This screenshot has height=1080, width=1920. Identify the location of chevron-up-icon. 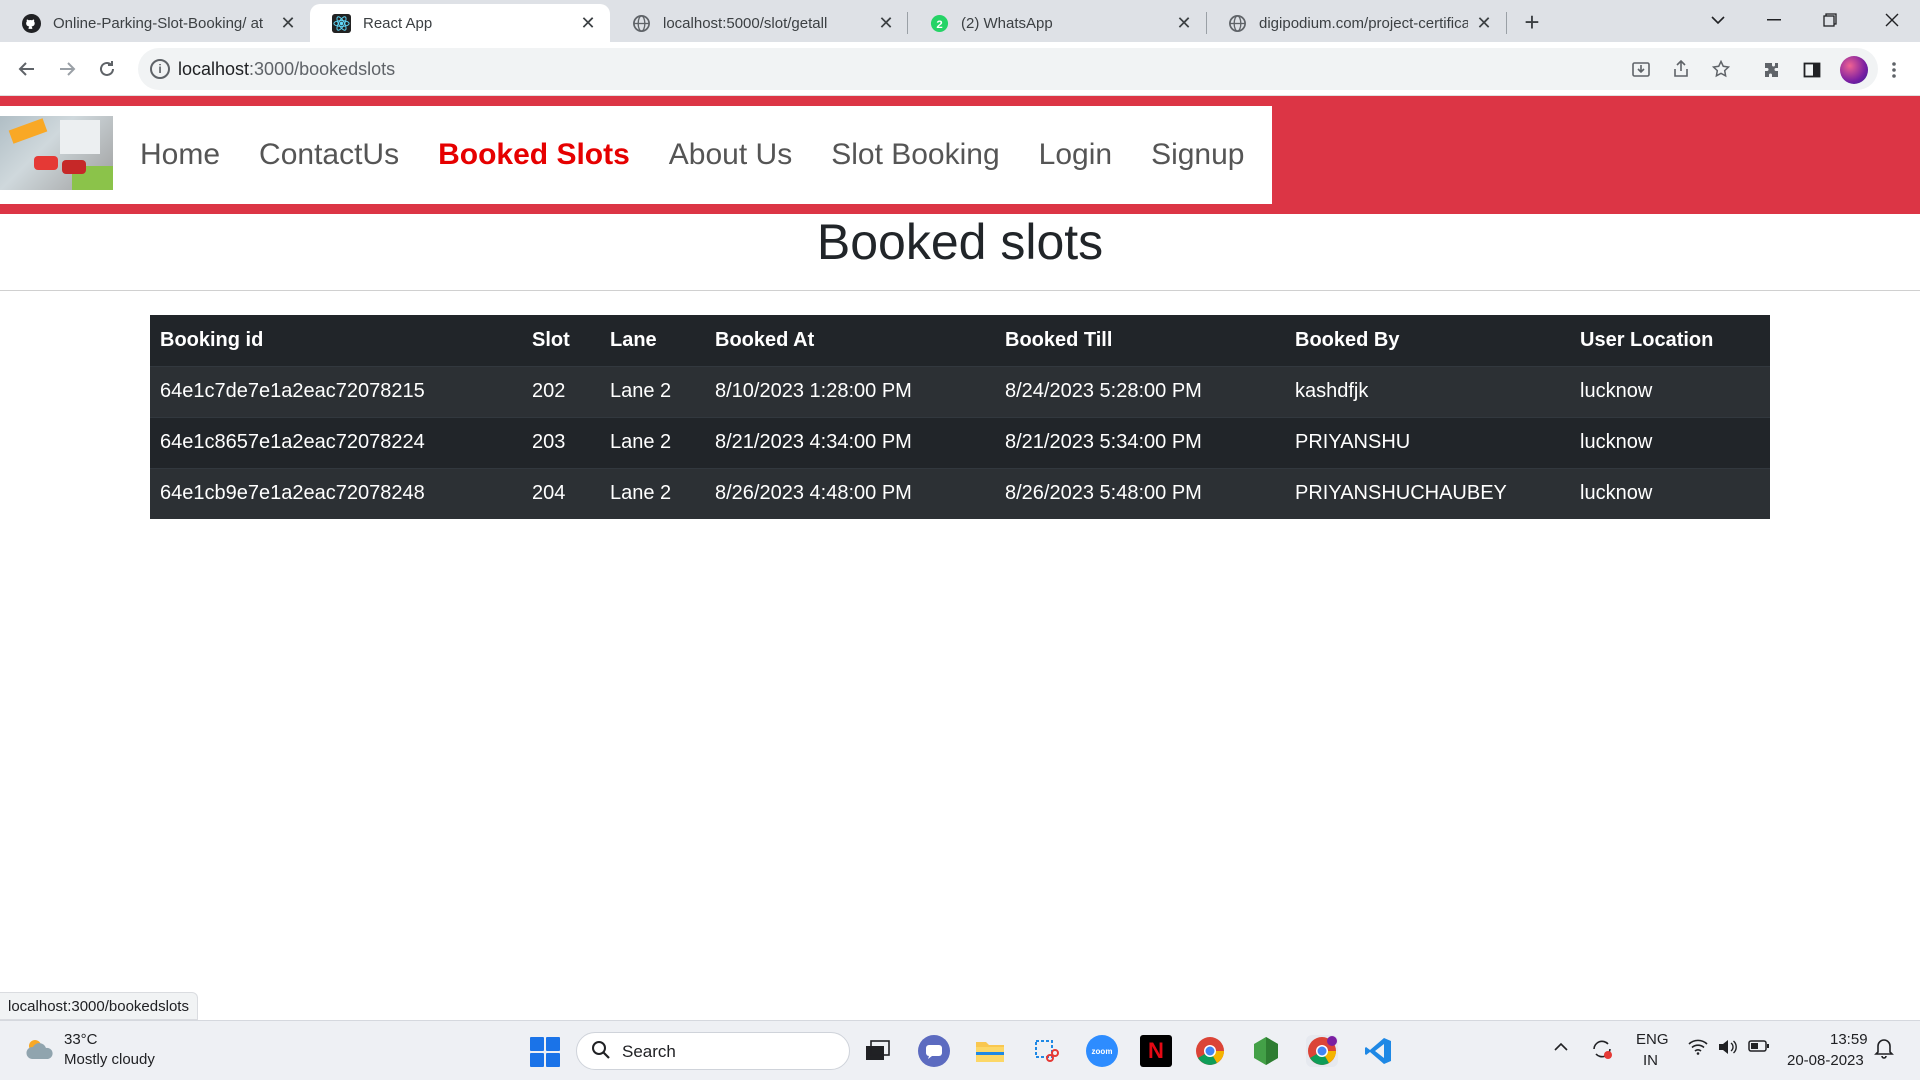
(1561, 1048).